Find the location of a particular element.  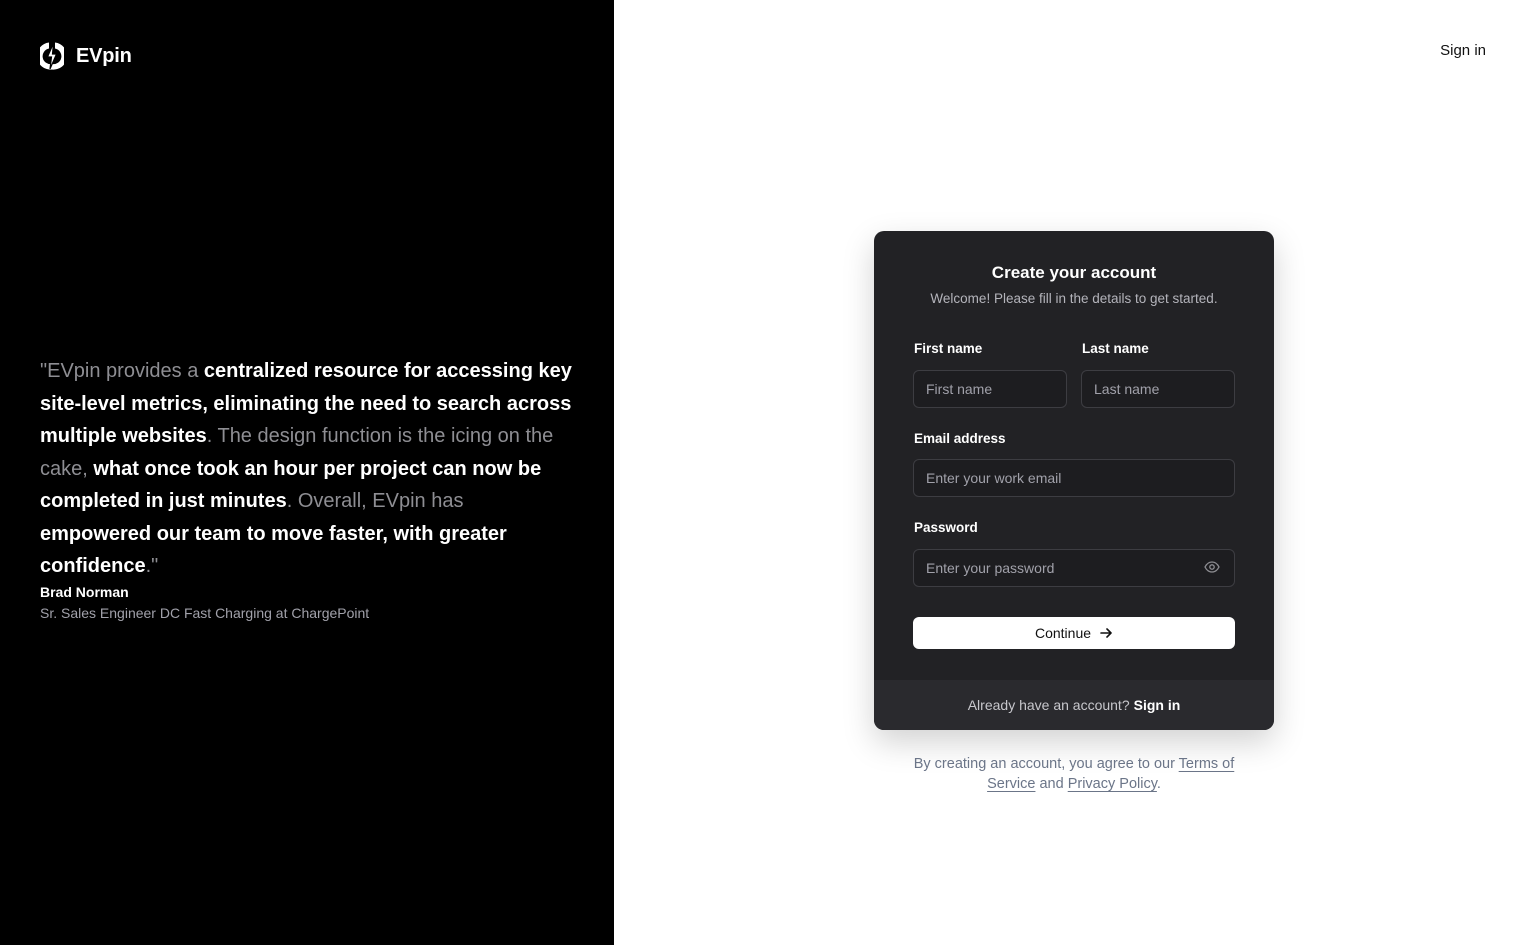

first-name-input is located at coordinates (990, 389).